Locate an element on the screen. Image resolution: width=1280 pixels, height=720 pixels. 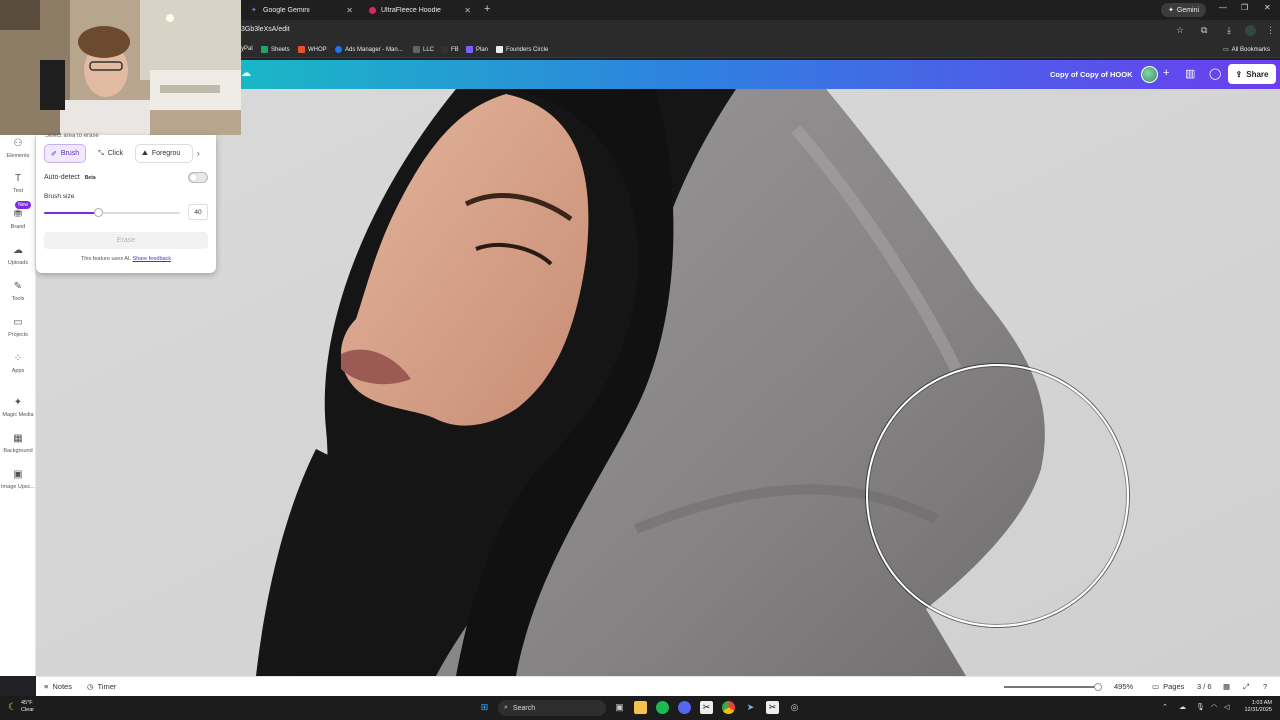
bookmark-item: LLC is located at coordinates (423, 49).